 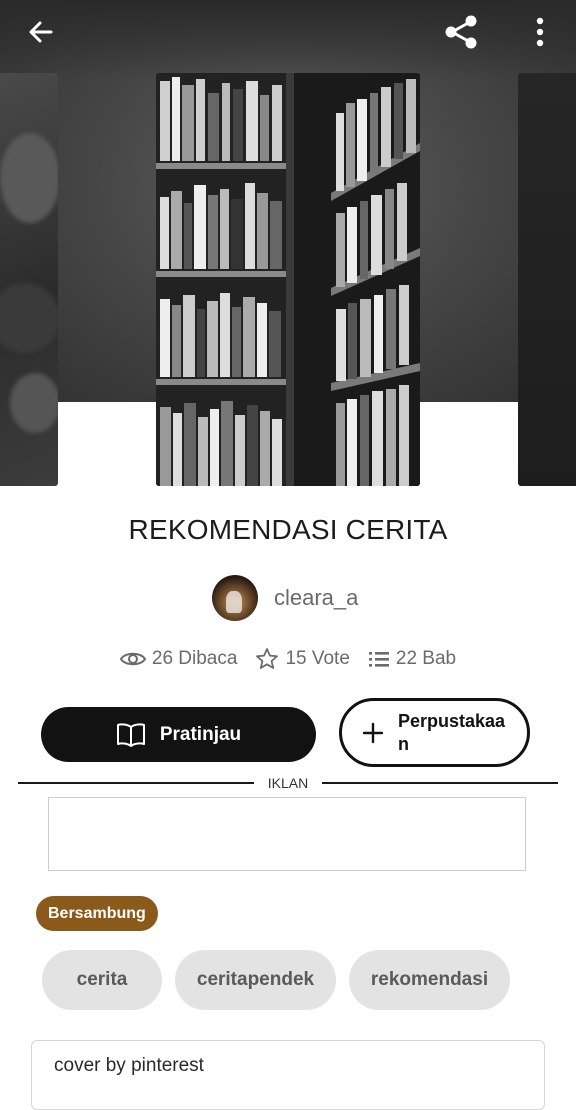 What do you see at coordinates (429, 980) in the screenshot?
I see `tag-chip: rekomendasi` at bounding box center [429, 980].